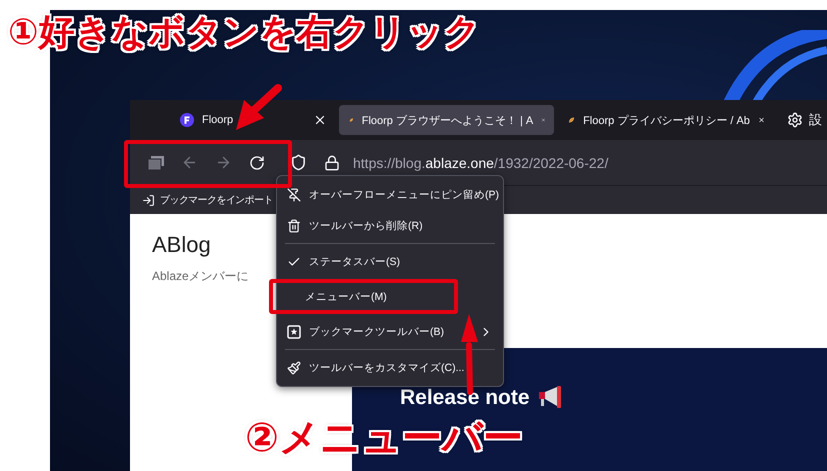 This screenshot has width=827, height=471. I want to click on brush-icon, so click(294, 367).